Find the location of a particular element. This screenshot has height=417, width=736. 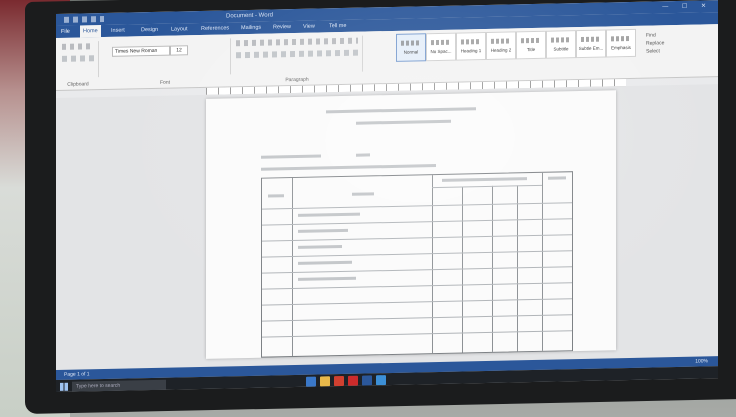

taskbar-search-box: Type here to search is located at coordinates (119, 385).